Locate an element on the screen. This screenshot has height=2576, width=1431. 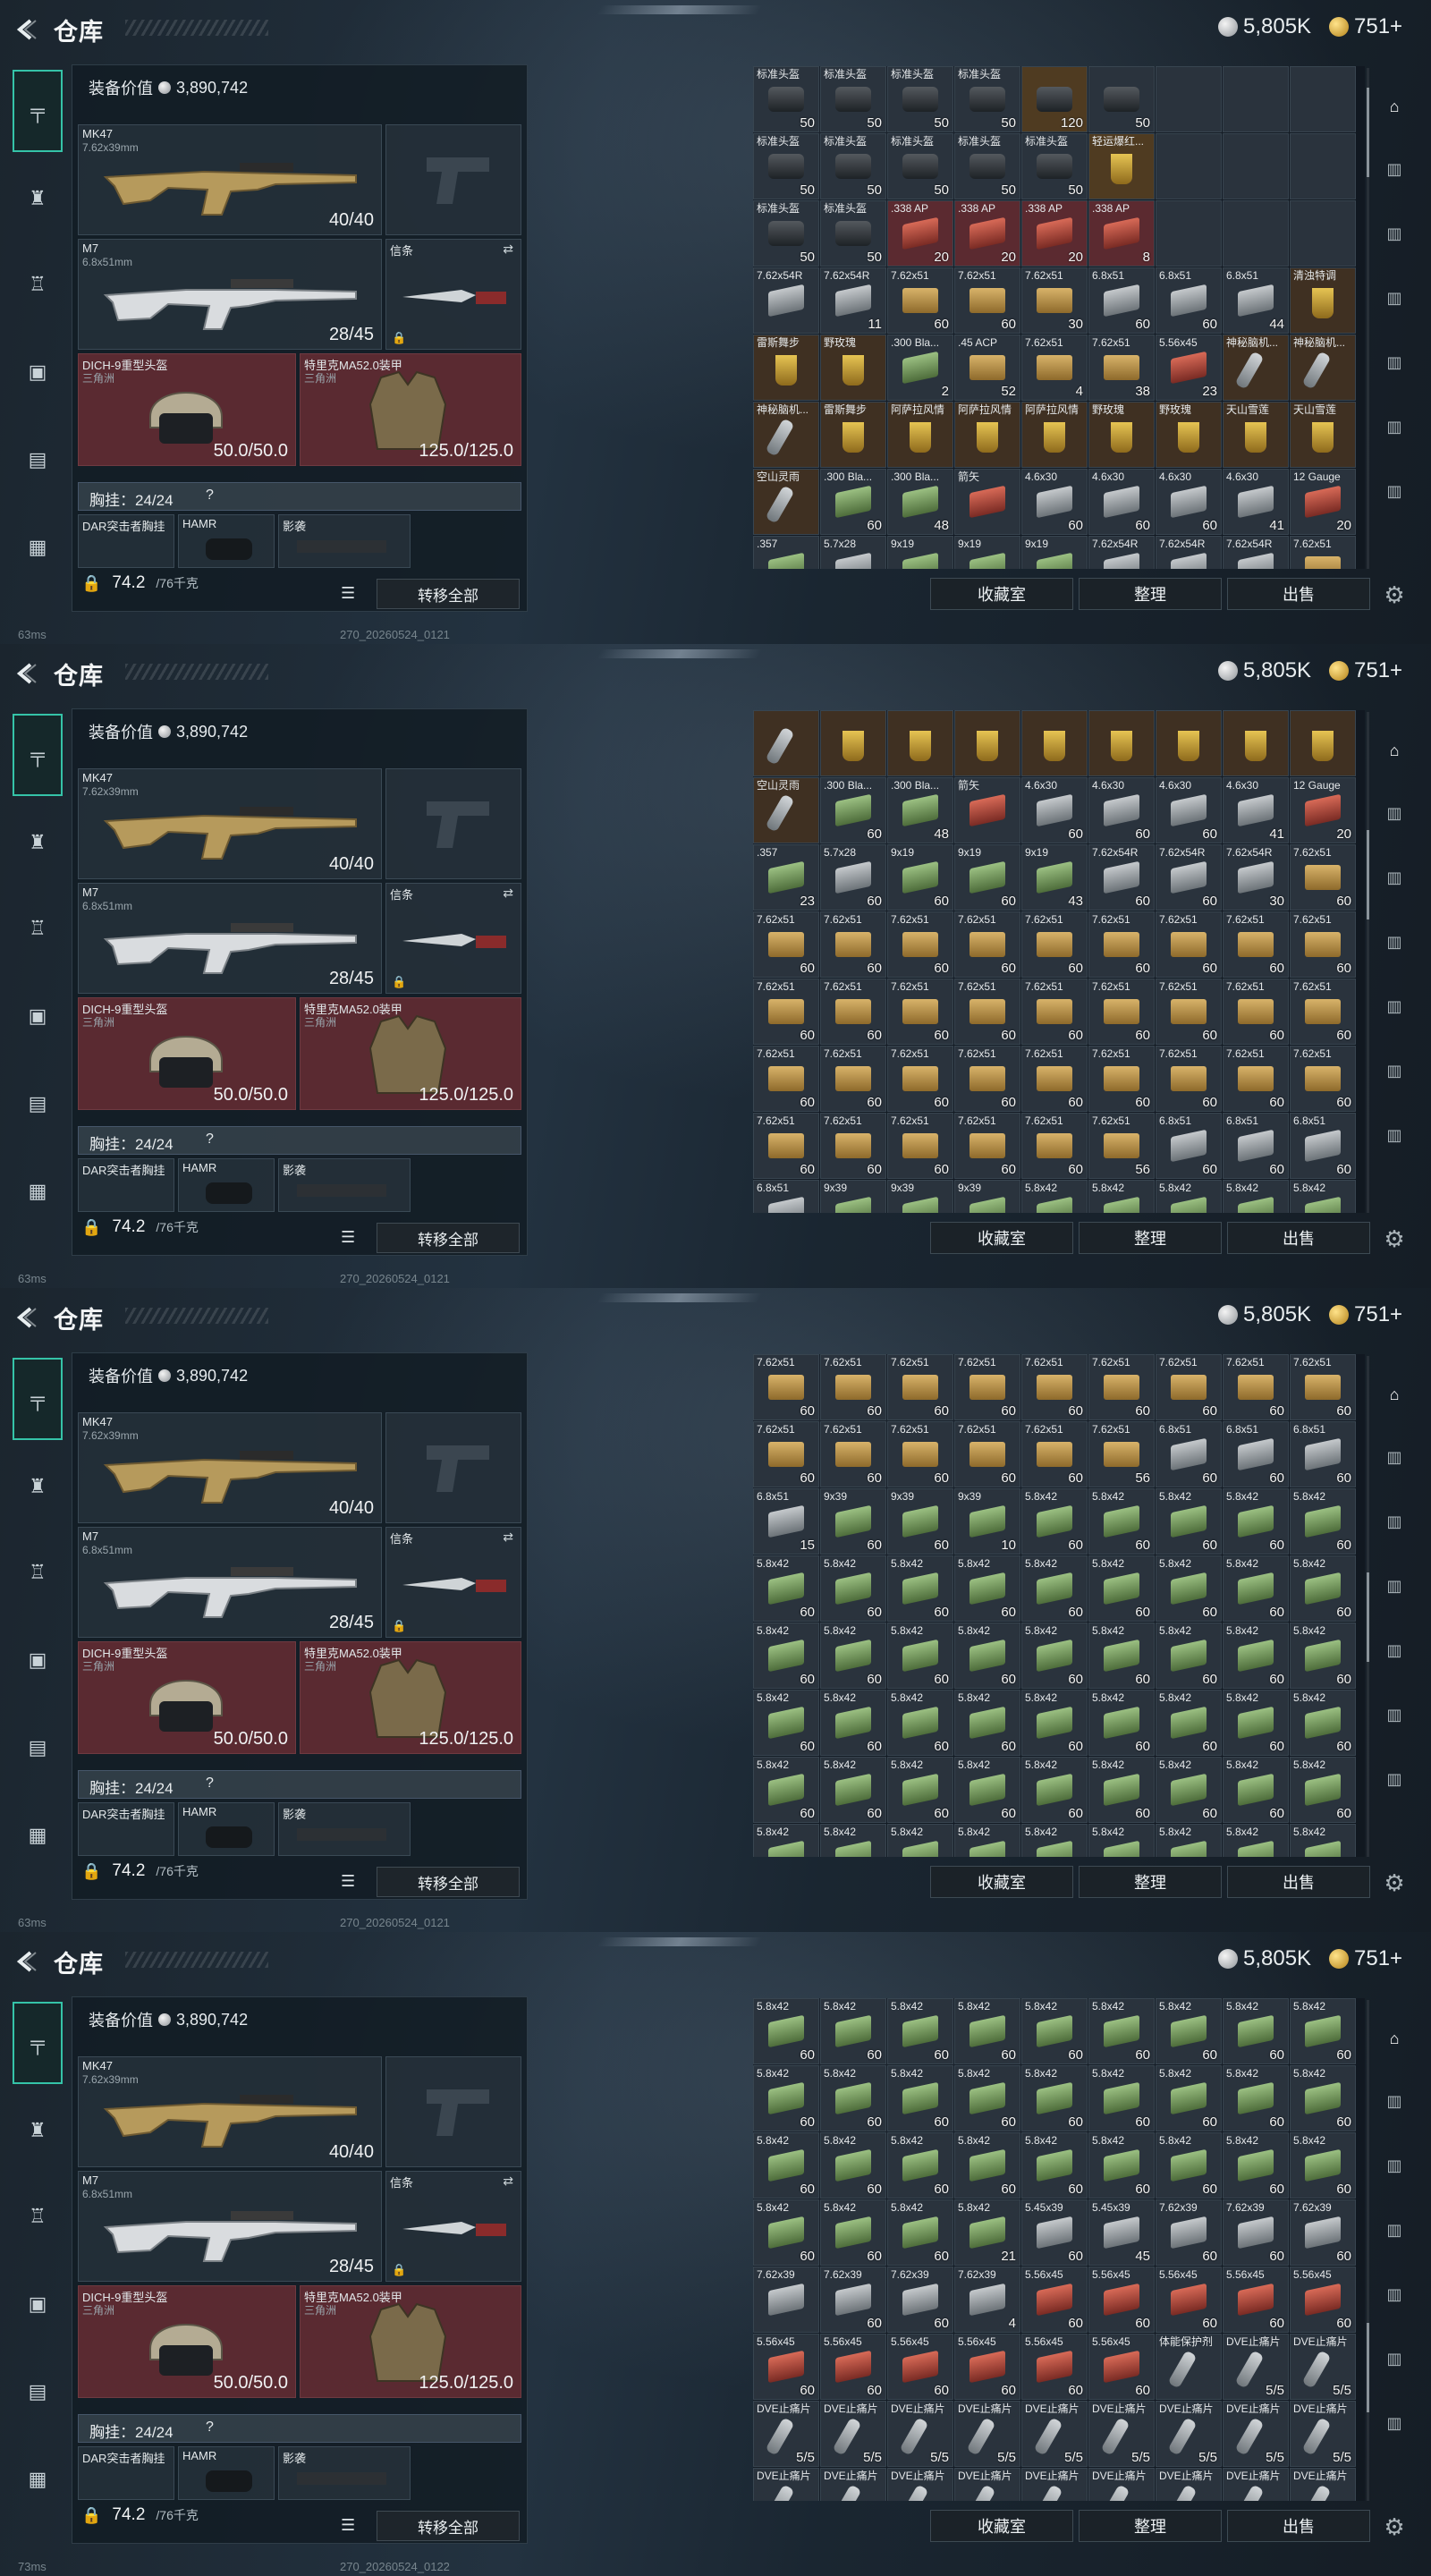
storage-item: 9x19 is located at coordinates (1055, 552).